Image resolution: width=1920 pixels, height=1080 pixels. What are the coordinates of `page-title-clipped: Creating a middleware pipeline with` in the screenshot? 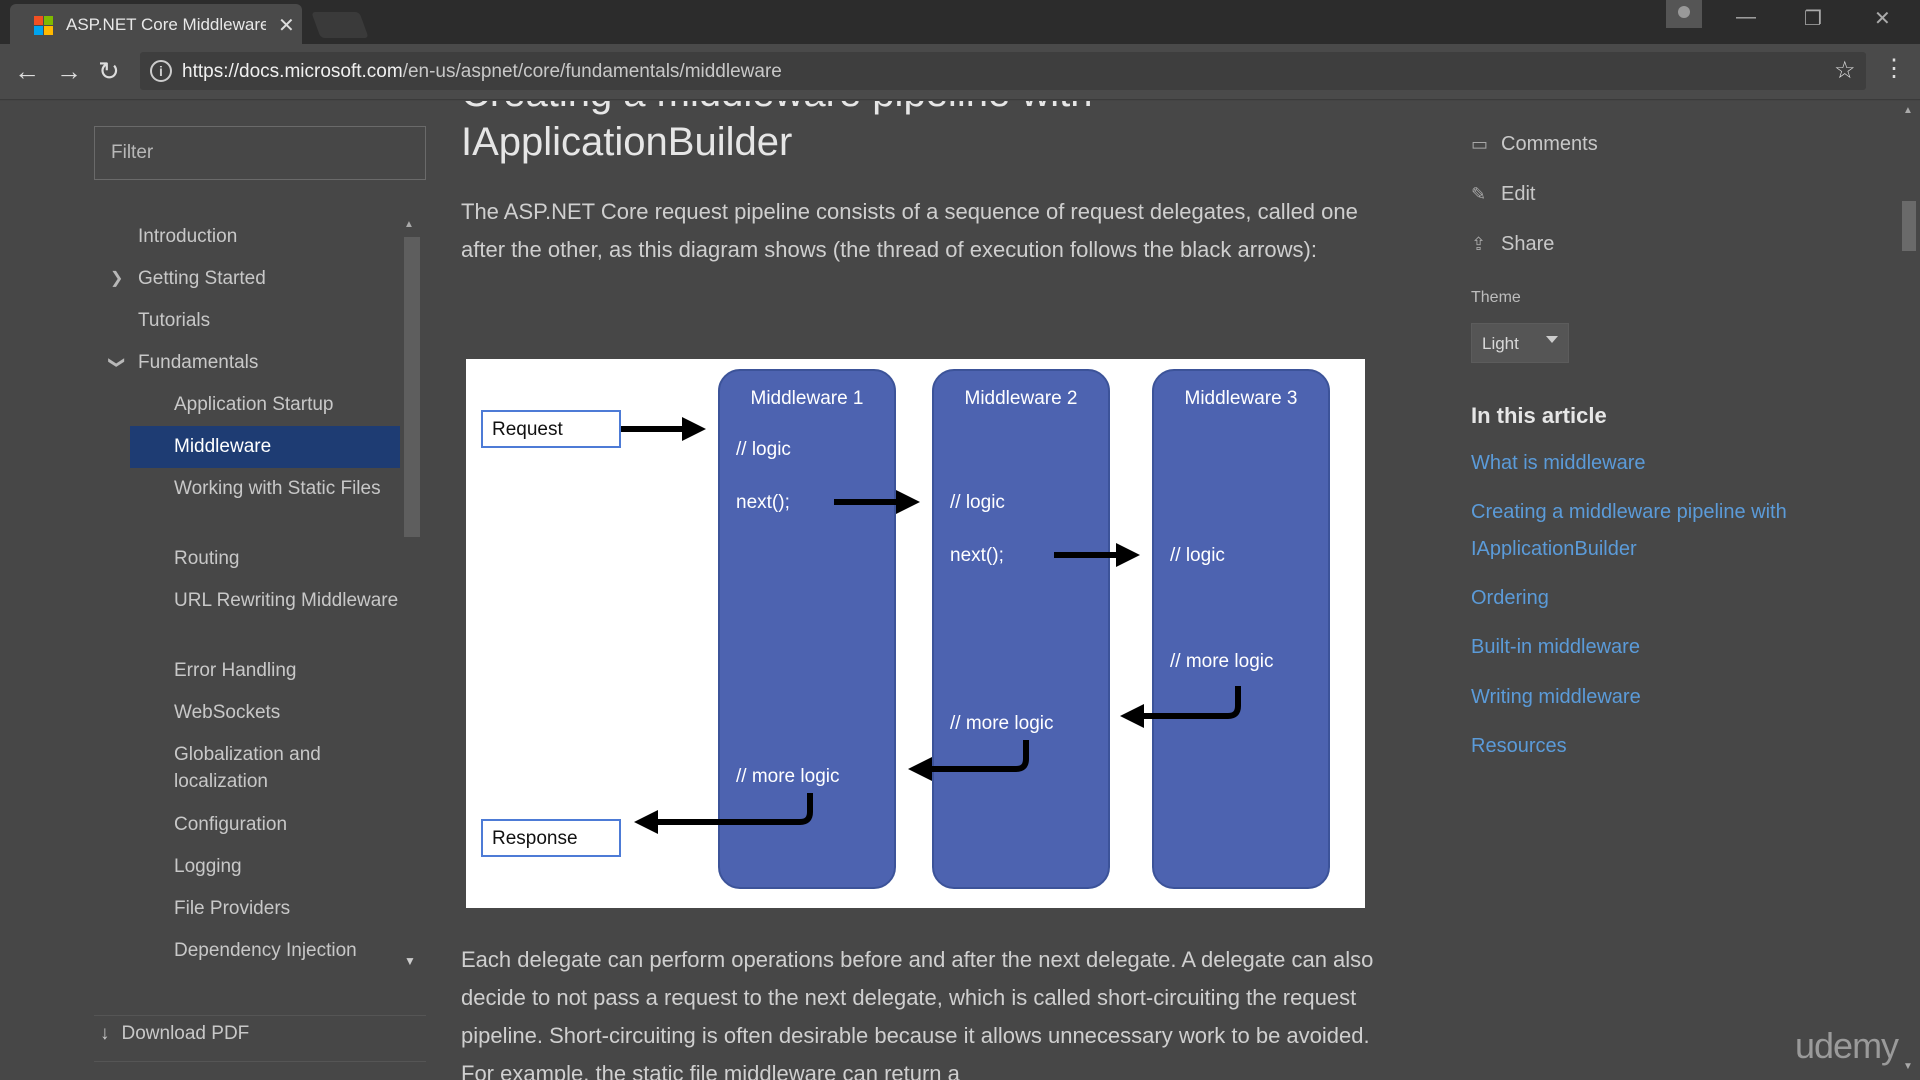 It's located at (776, 108).